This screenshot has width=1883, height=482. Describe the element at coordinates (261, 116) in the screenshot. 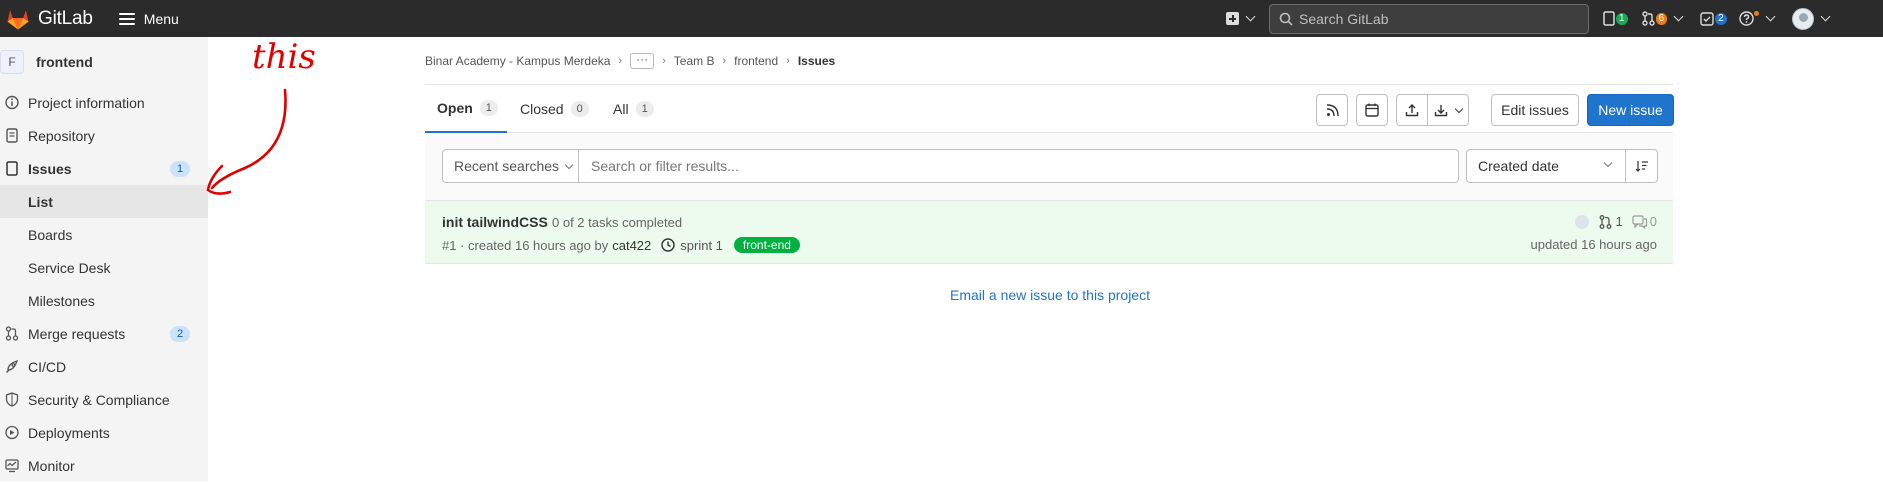

I see `handwritten-annotation-arrow: this` at that location.